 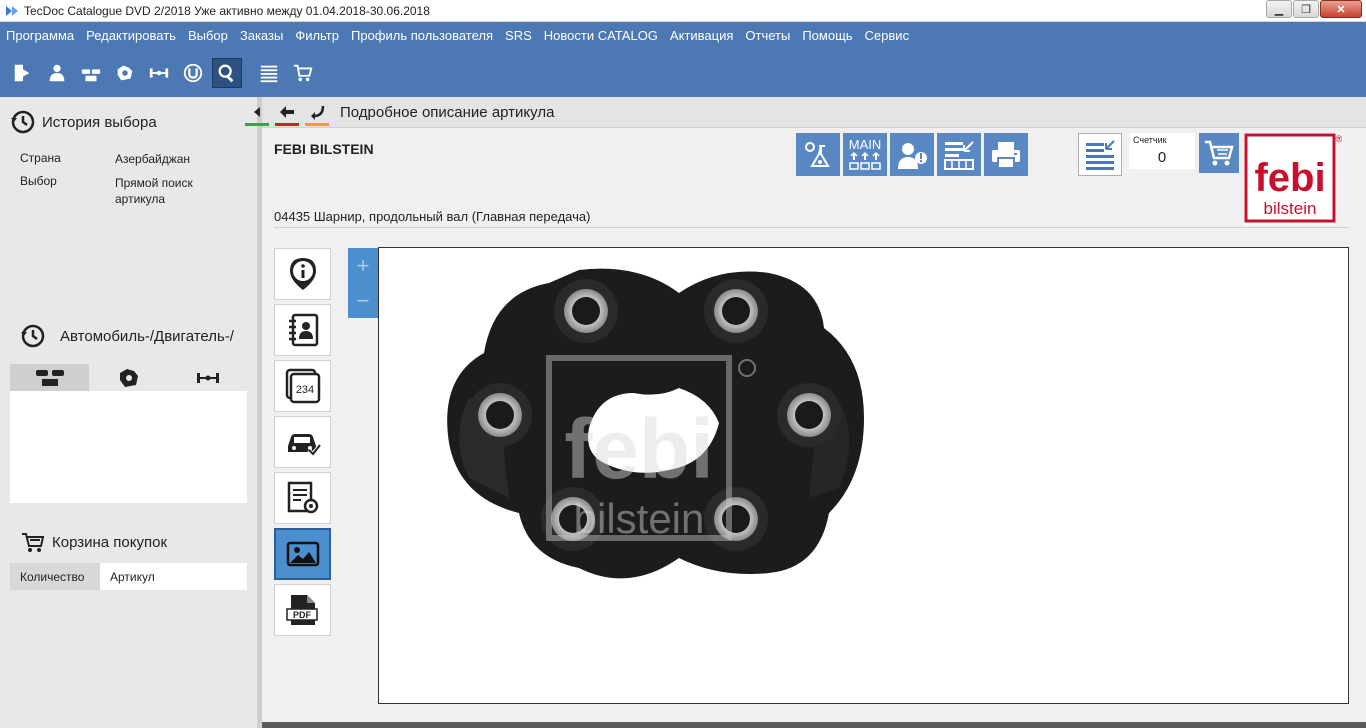 I want to click on return-arrow-icon, so click(x=318, y=112).